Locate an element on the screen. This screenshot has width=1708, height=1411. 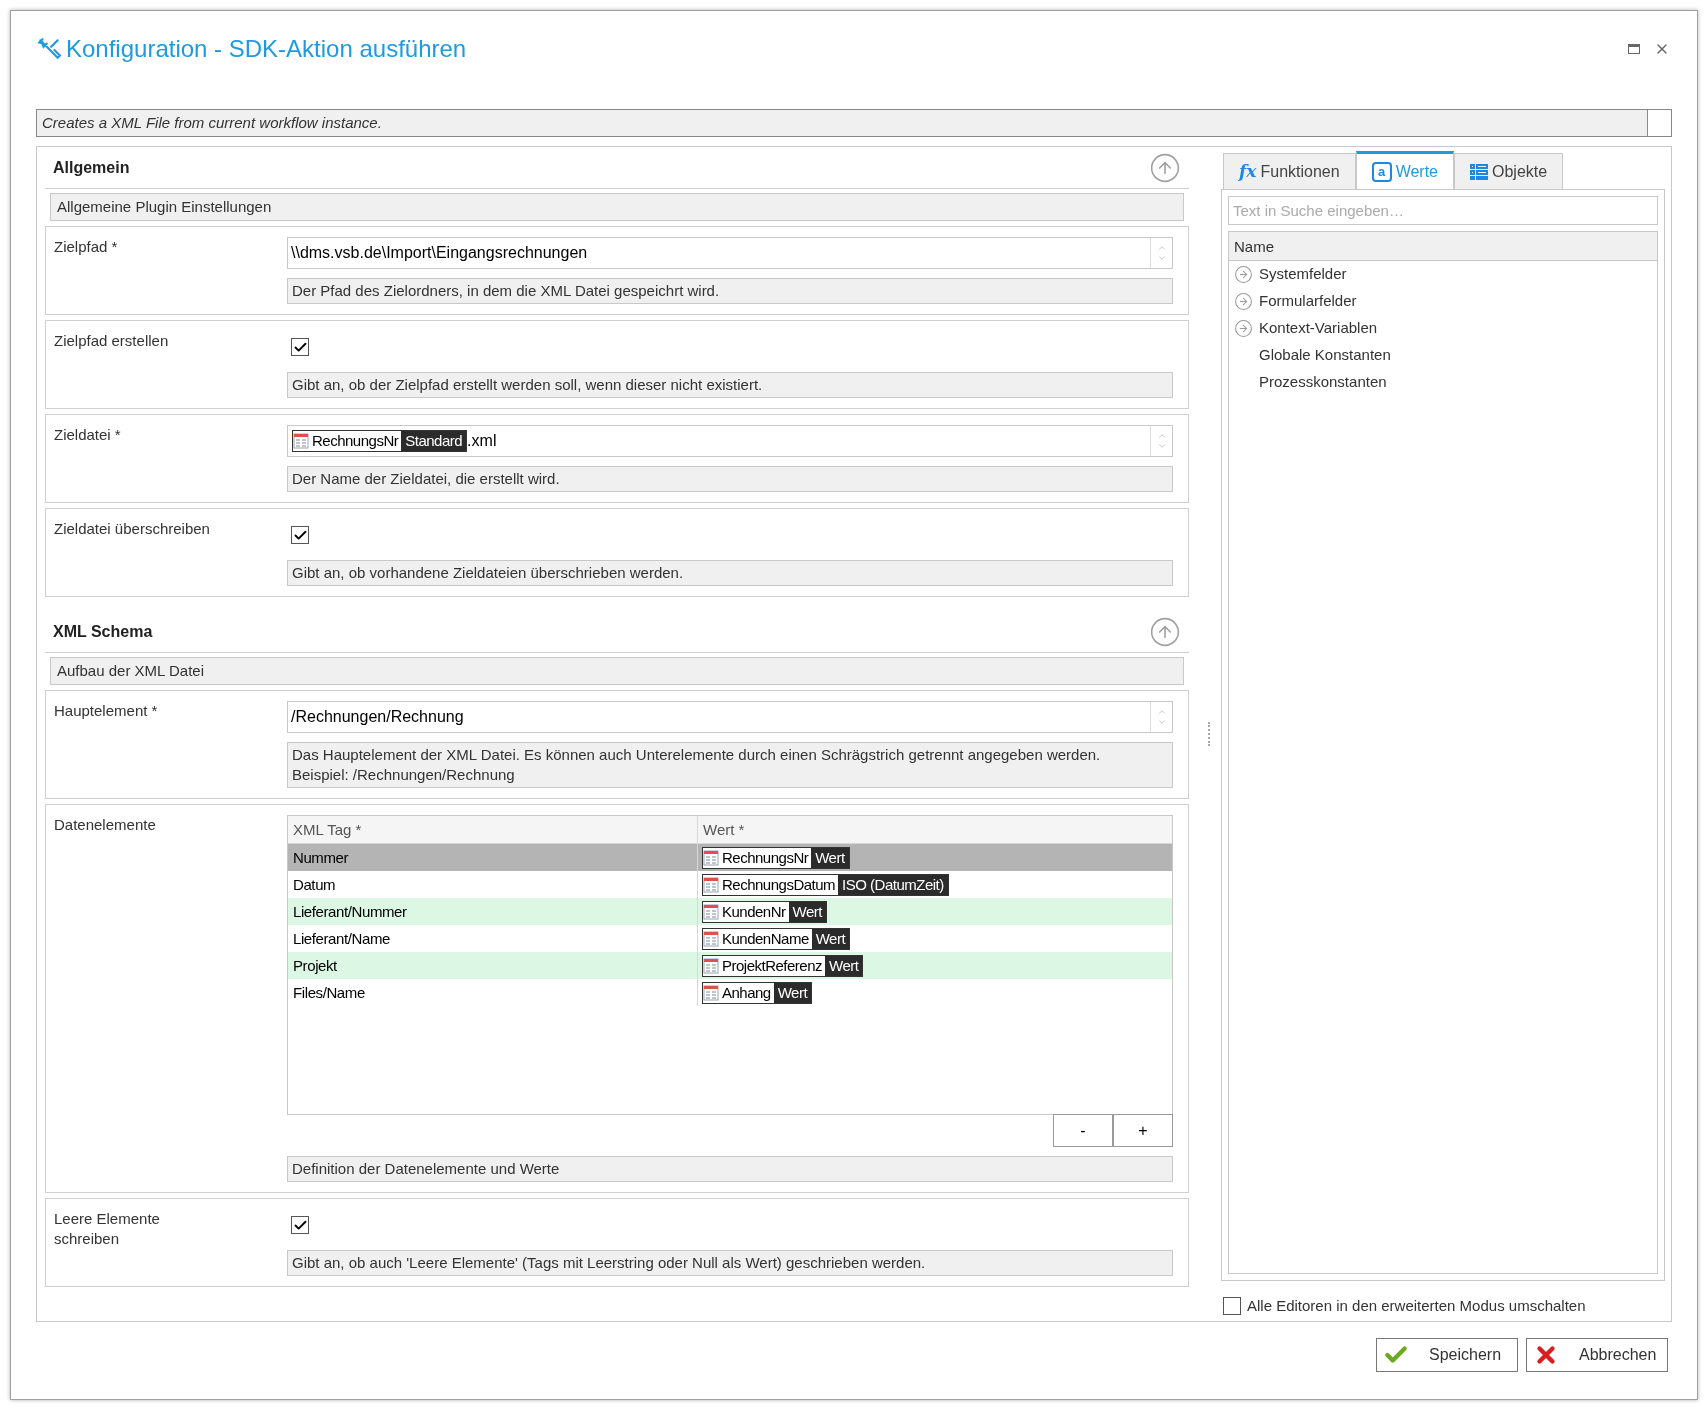
dialog-button: Abbrechen is located at coordinates (1597, 1355).